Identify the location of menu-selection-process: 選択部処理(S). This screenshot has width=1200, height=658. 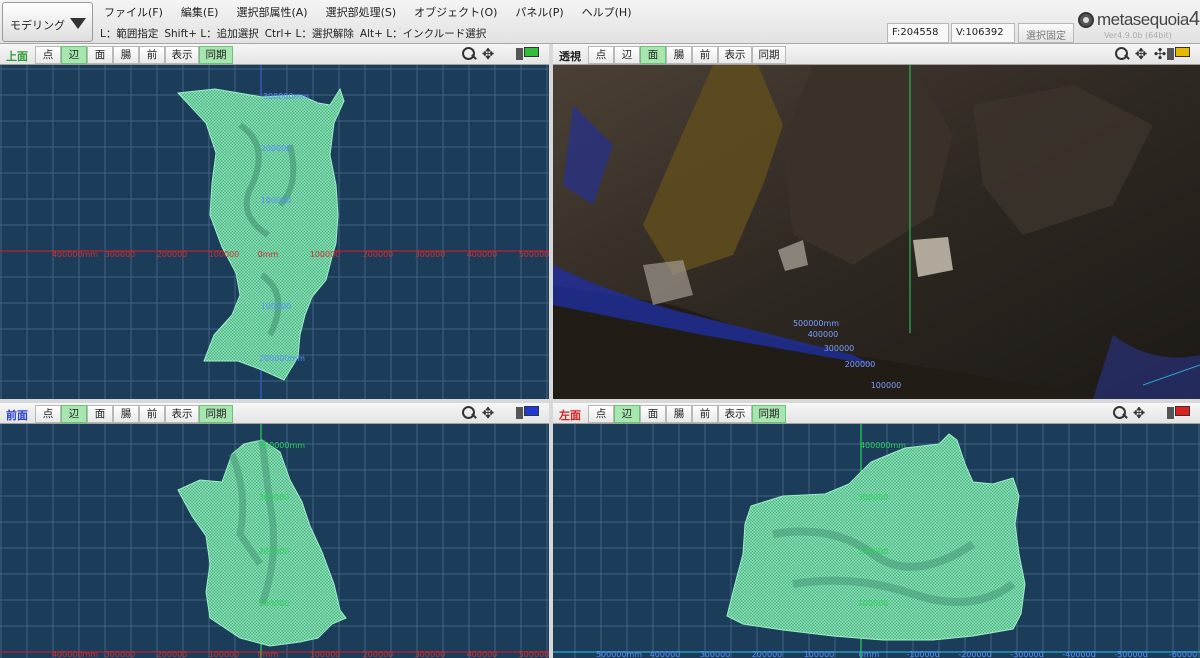
(362, 12).